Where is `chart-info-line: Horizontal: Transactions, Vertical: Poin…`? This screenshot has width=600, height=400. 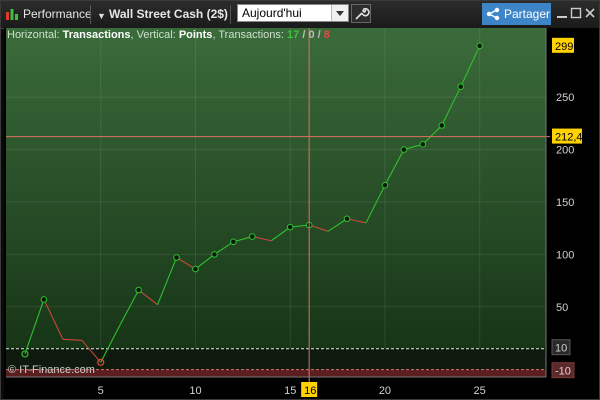
chart-info-line: Horizontal: Transactions, Vertical: Poin… is located at coordinates (168, 35).